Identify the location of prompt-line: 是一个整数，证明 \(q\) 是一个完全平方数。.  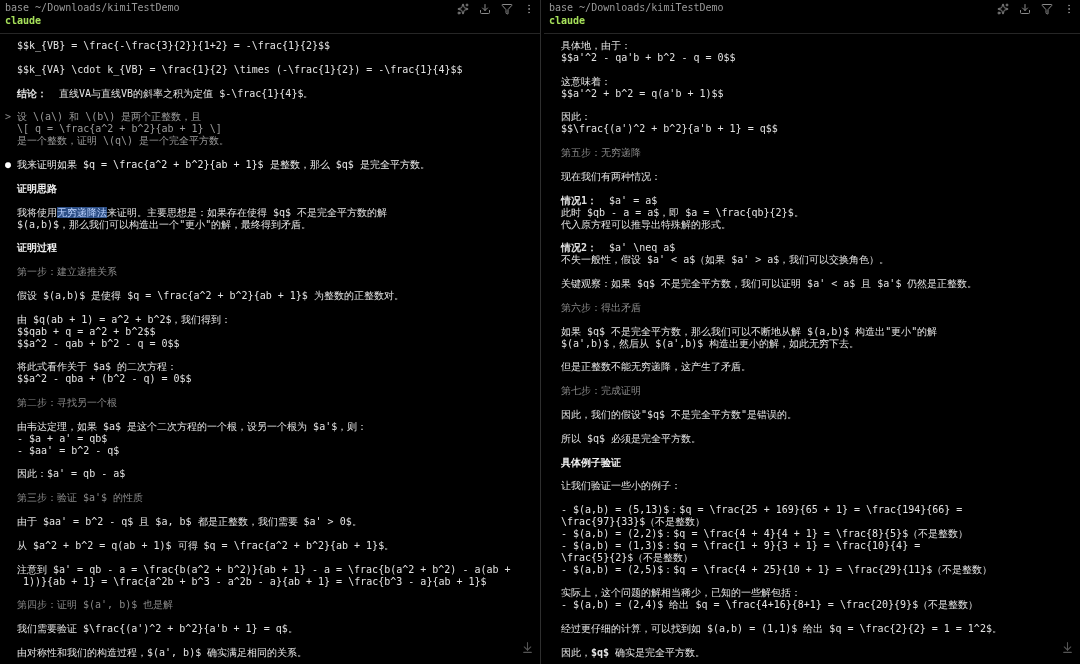
(123, 141).